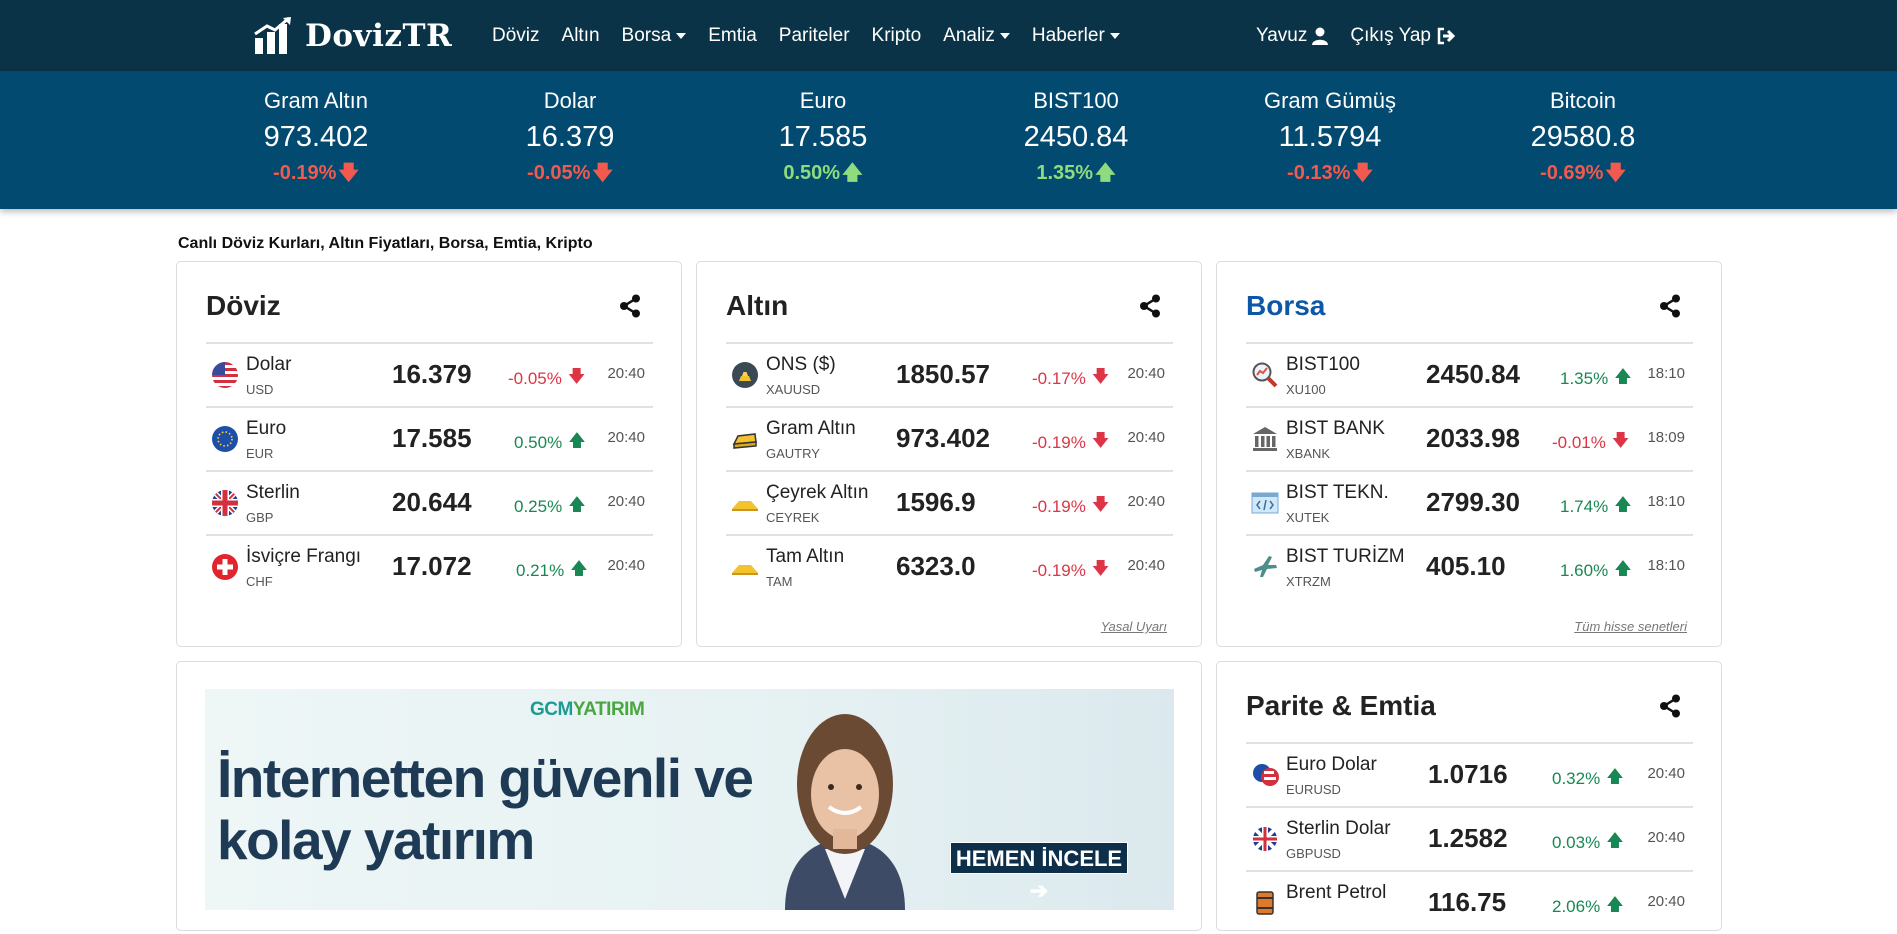 The image size is (1897, 934). I want to click on ticker-item: Bitcoin 29580.8 -0.69% 🡇, so click(1583, 137).